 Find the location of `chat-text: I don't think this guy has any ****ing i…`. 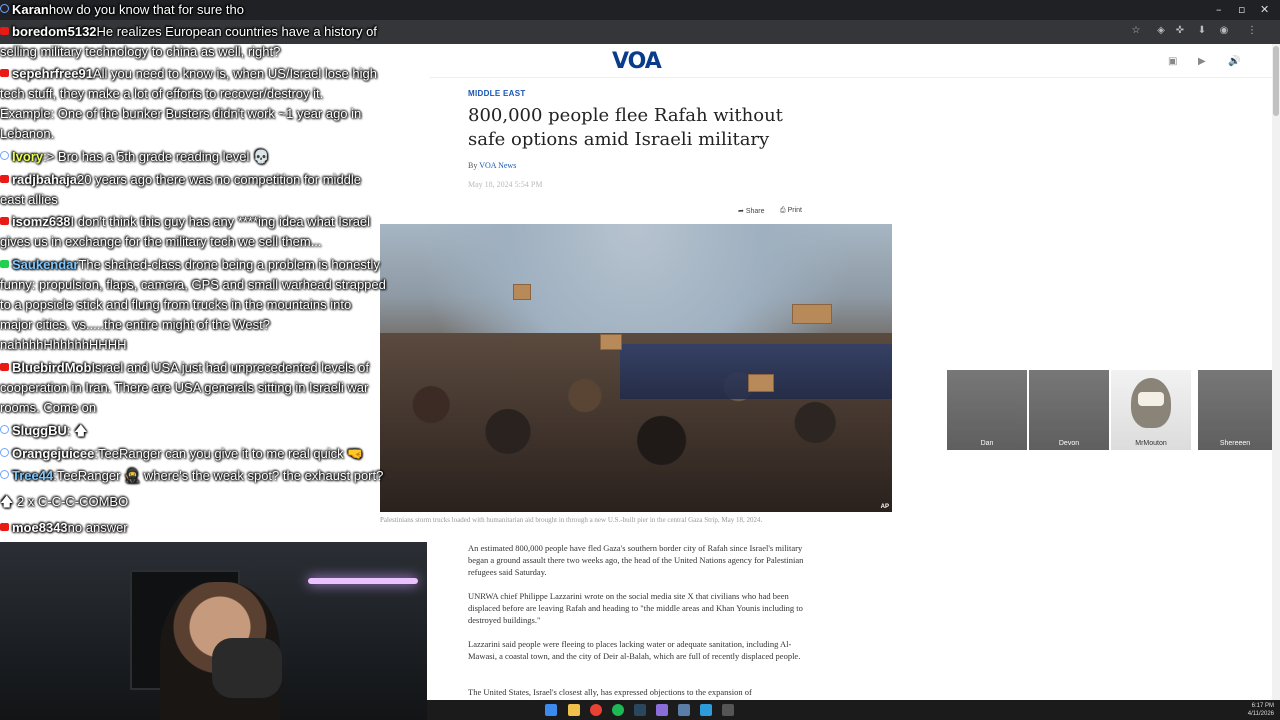

chat-text: I don't think this guy has any ****ing i… is located at coordinates (220, 221).